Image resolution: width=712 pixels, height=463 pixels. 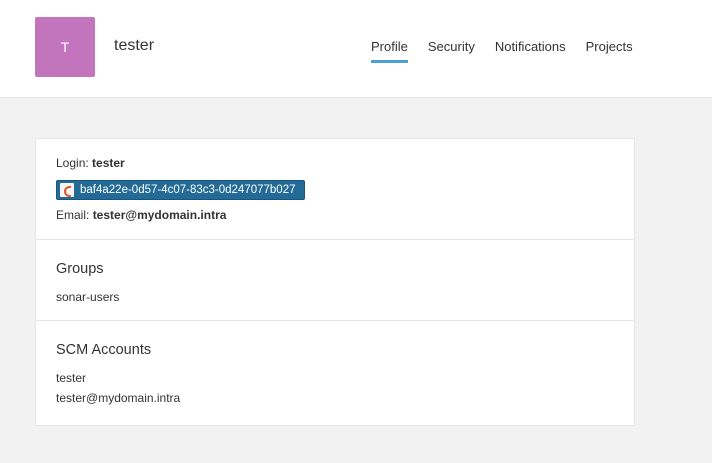 I want to click on scm-accounts-title: SCM Accounts, so click(x=104, y=350).